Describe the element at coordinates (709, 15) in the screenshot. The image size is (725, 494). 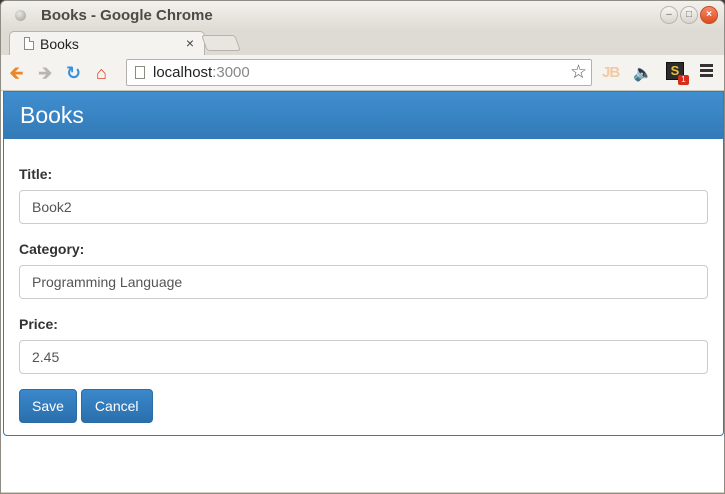
I see `close-window-button: ×` at that location.